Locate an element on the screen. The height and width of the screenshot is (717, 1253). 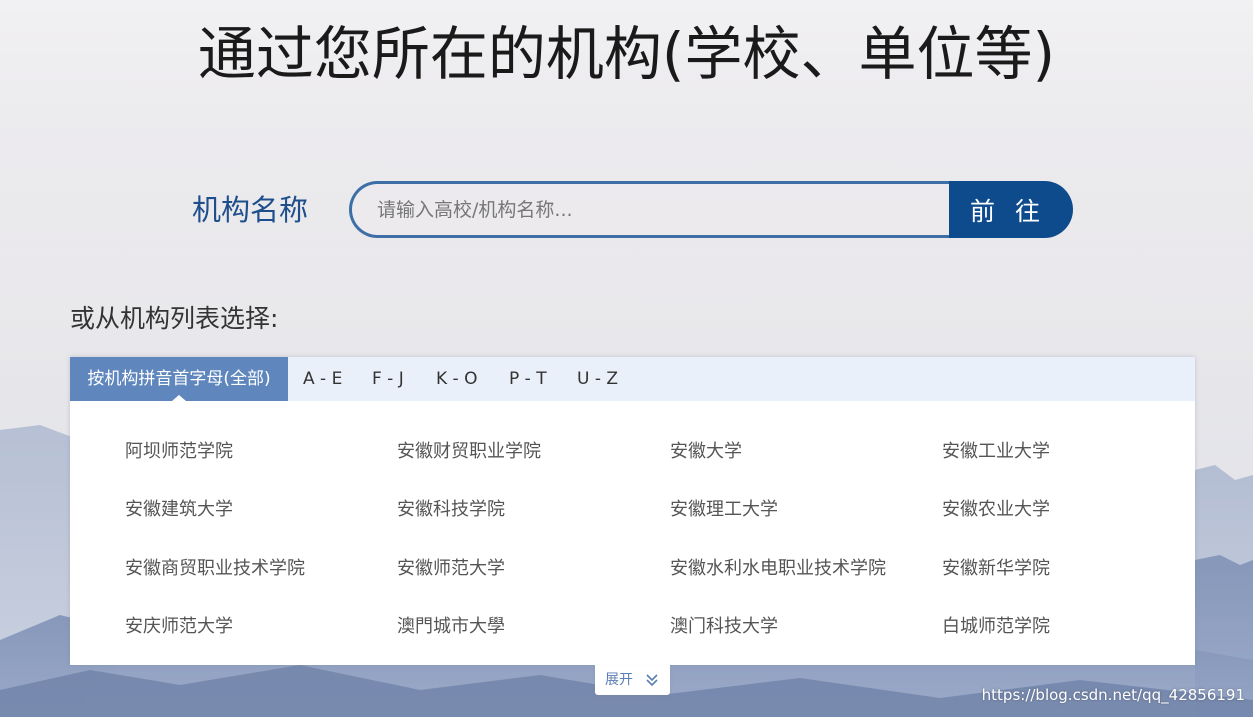
institution-link: 安徽工业大学 is located at coordinates (996, 452).